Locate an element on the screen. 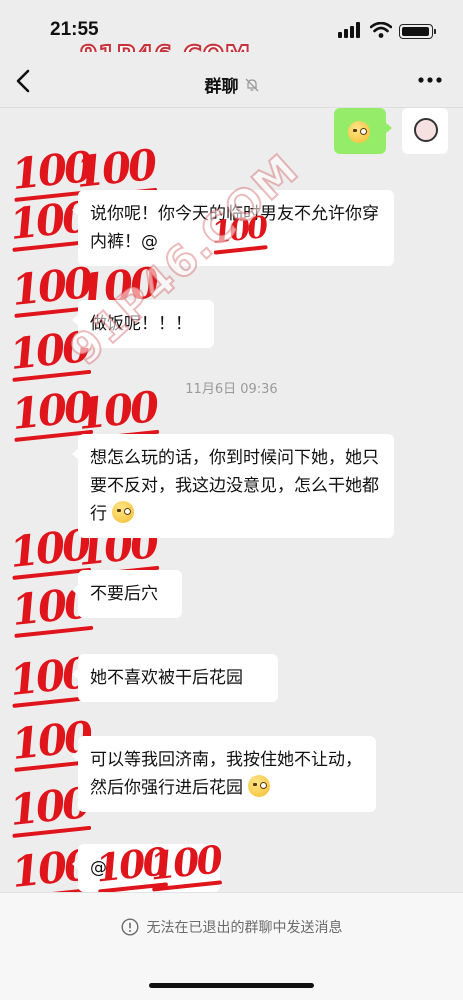 This screenshot has height=1000, width=463. nav-bar: 群聊 is located at coordinates (231, 80).